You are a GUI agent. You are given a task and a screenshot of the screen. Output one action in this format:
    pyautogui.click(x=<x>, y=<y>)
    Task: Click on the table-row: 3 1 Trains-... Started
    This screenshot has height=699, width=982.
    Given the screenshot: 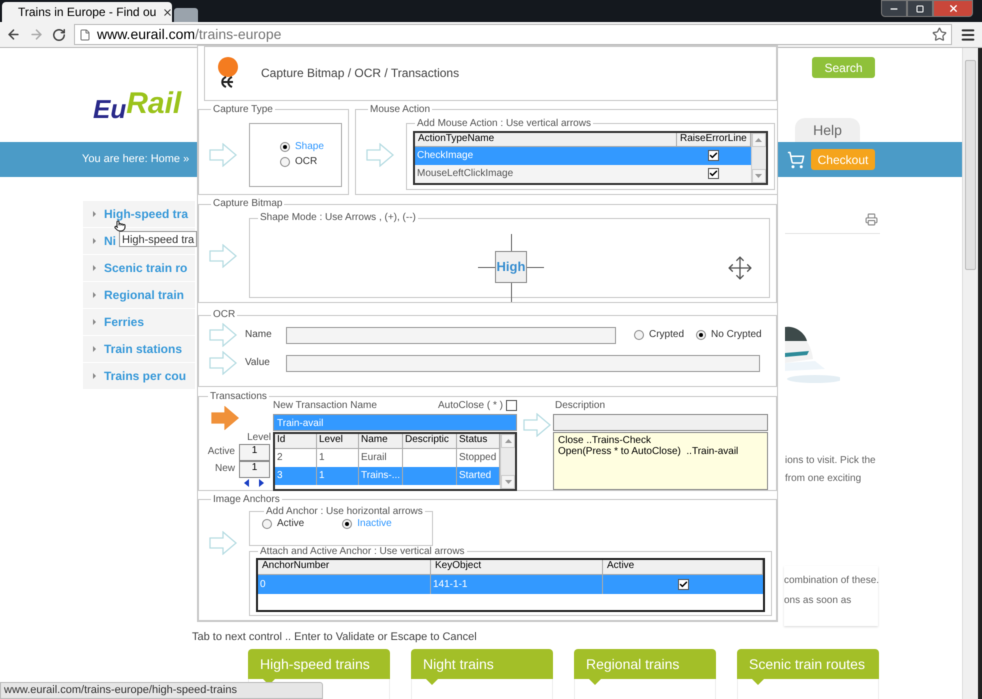 What is the action you would take?
    pyautogui.click(x=387, y=475)
    